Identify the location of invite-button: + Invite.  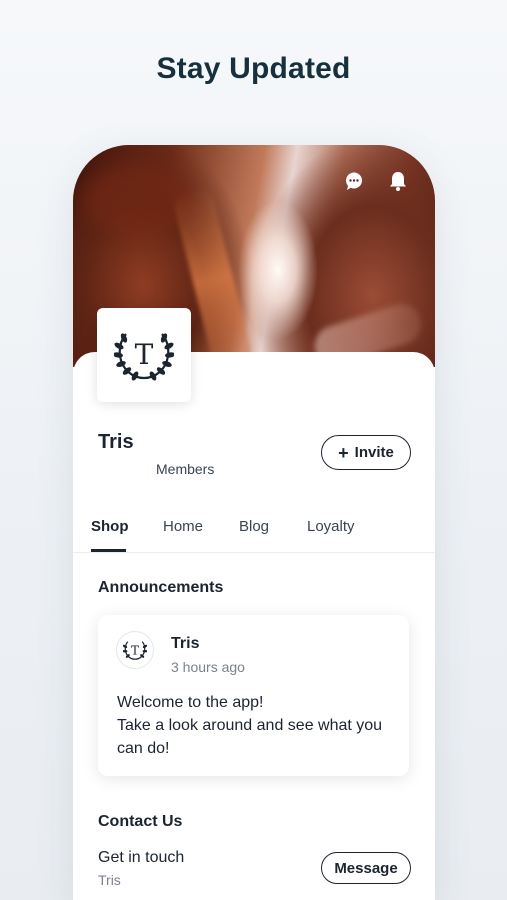
(366, 452).